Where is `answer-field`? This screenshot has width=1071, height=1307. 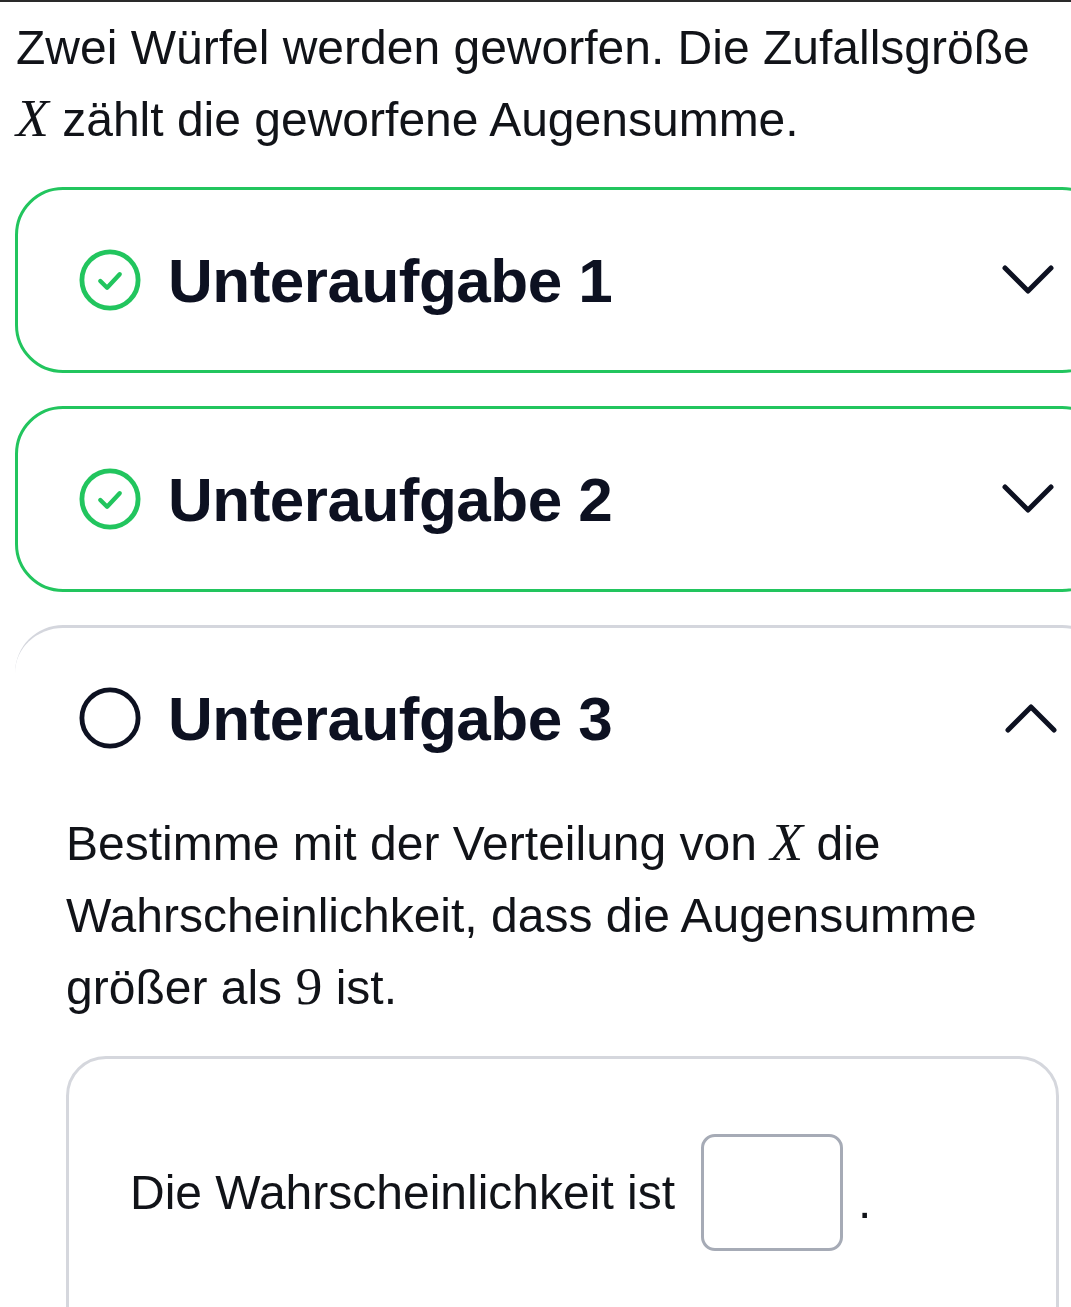
answer-field is located at coordinates (772, 1192).